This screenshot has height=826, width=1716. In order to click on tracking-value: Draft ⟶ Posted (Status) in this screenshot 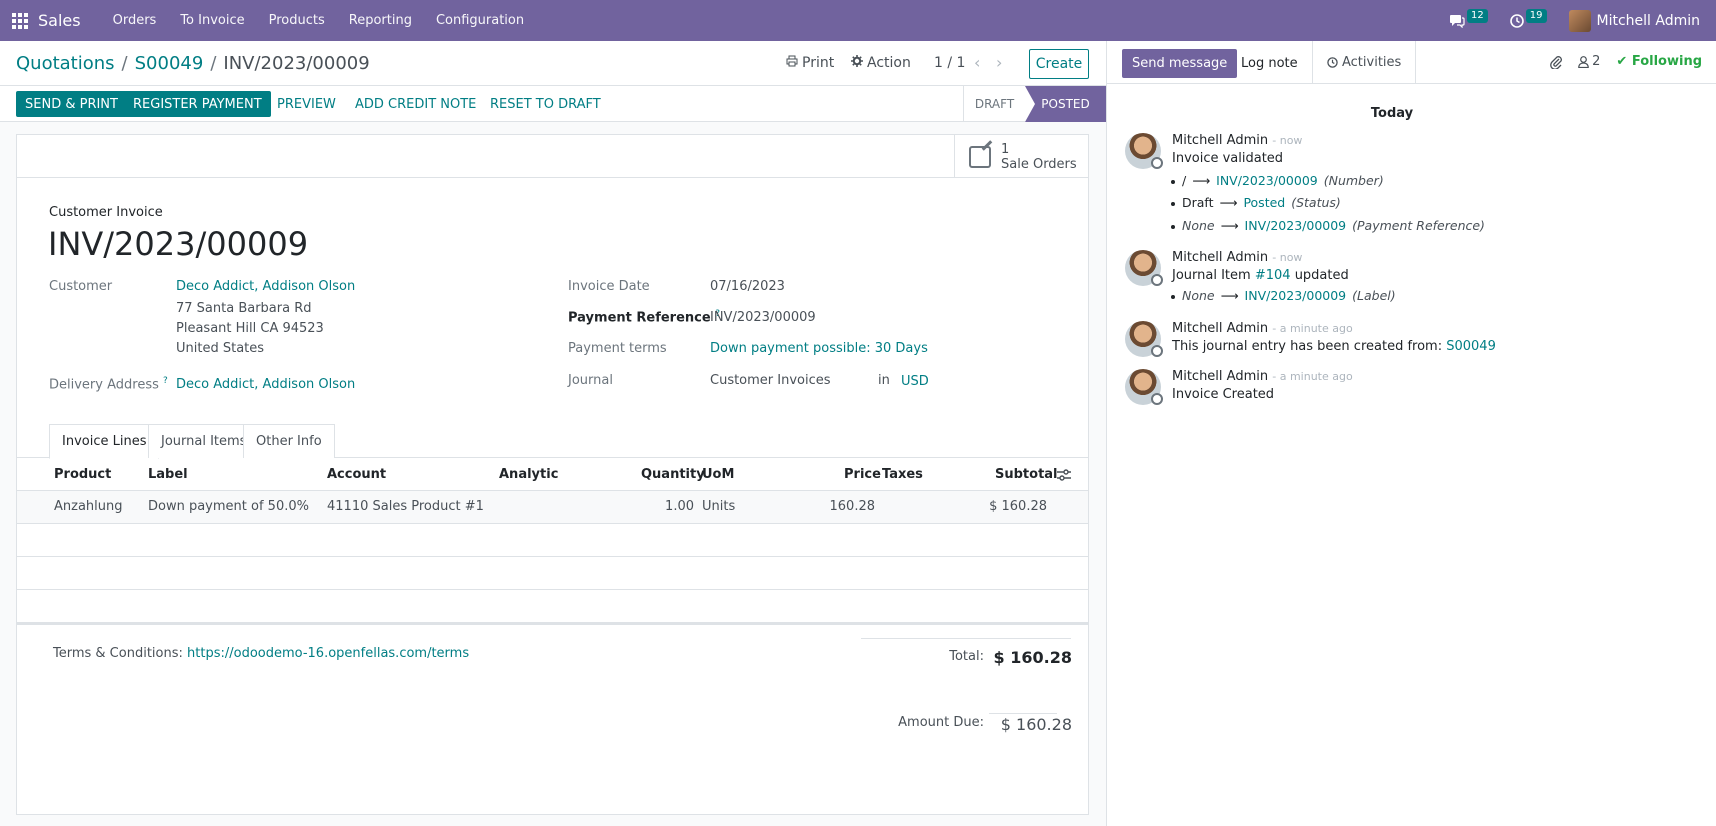, I will do `click(1256, 202)`.